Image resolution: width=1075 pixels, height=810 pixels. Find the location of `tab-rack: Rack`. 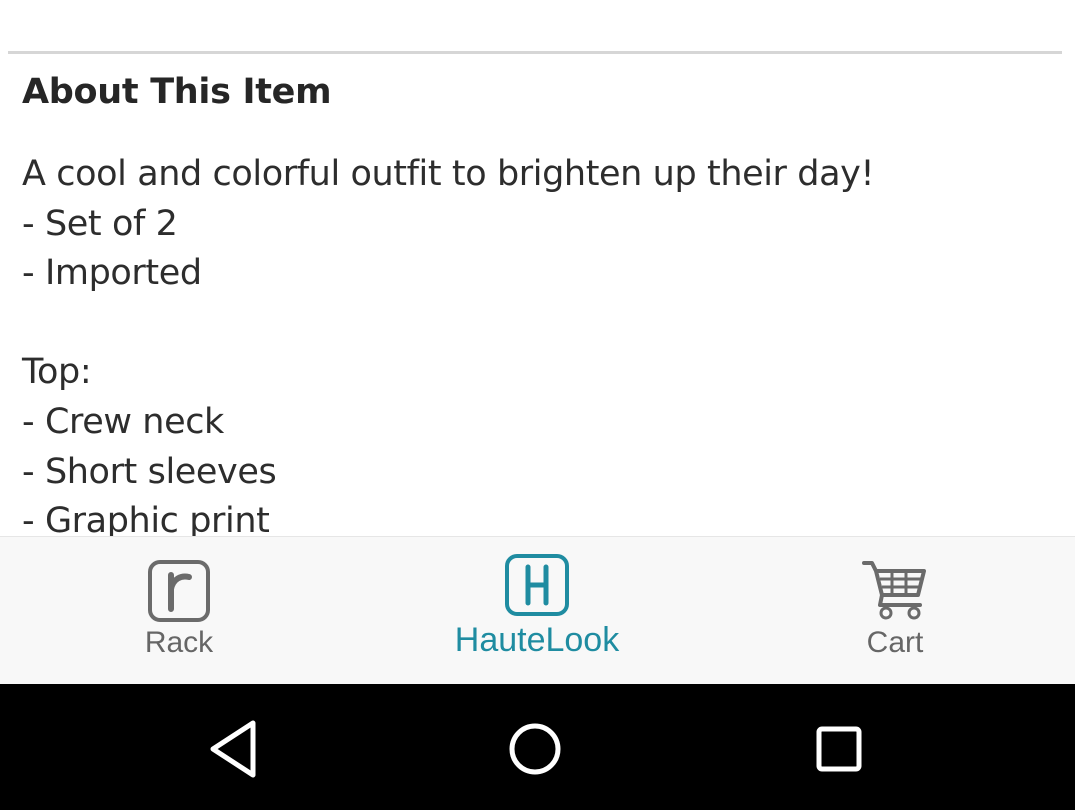

tab-rack: Rack is located at coordinates (179, 611).